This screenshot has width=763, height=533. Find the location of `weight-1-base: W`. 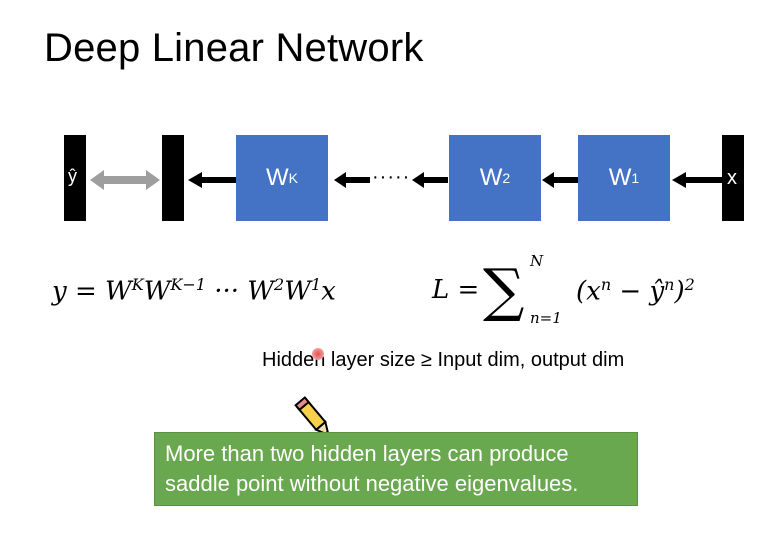

weight-1-base: W is located at coordinates (620, 177).